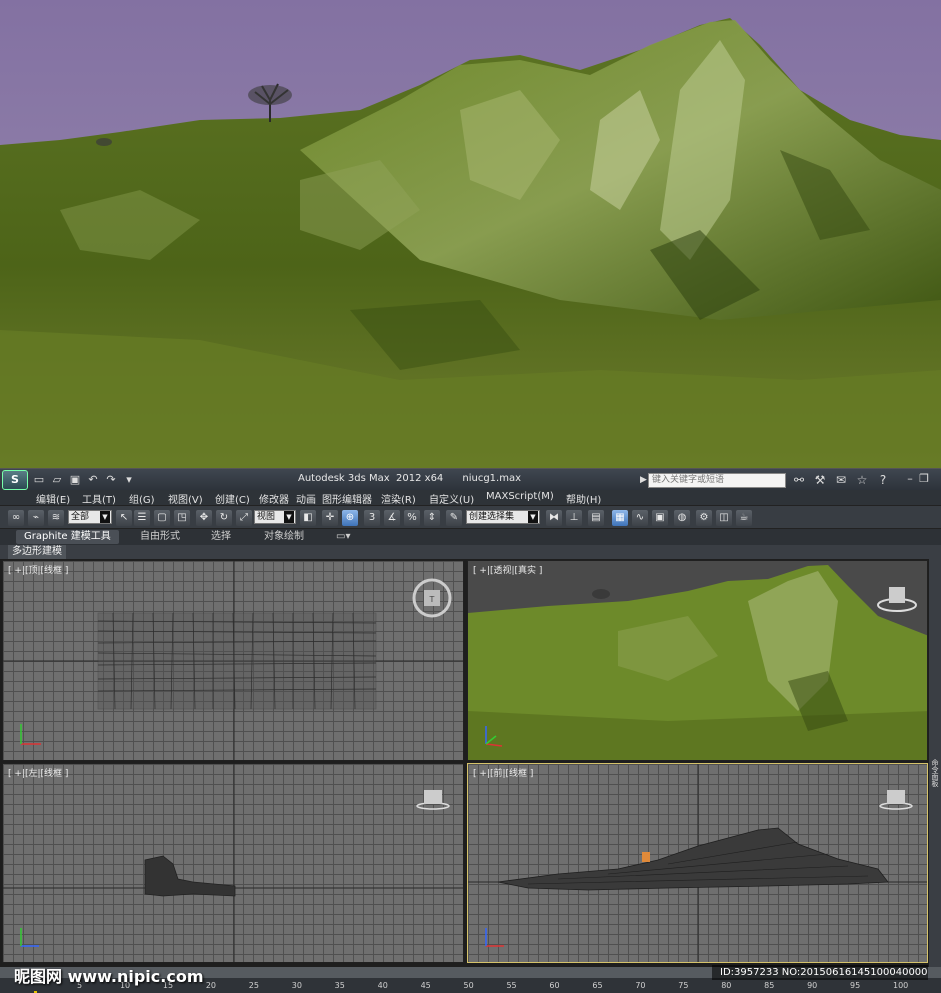 Image resolution: width=941 pixels, height=993 pixels. I want to click on viewport-label: [ +|[左|[线框 ], so click(38, 772).